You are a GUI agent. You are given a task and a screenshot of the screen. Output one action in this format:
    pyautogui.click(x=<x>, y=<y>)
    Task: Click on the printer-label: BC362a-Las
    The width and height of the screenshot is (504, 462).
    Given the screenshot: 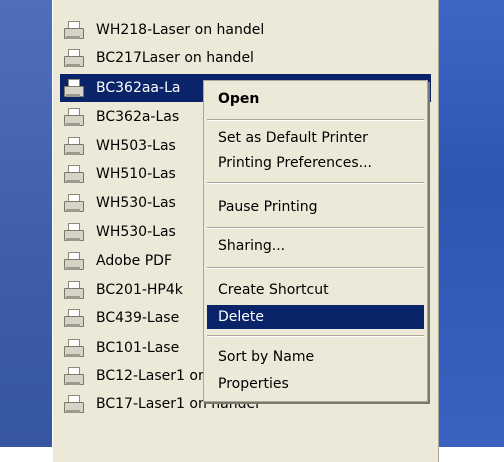 What is the action you would take?
    pyautogui.click(x=138, y=117)
    